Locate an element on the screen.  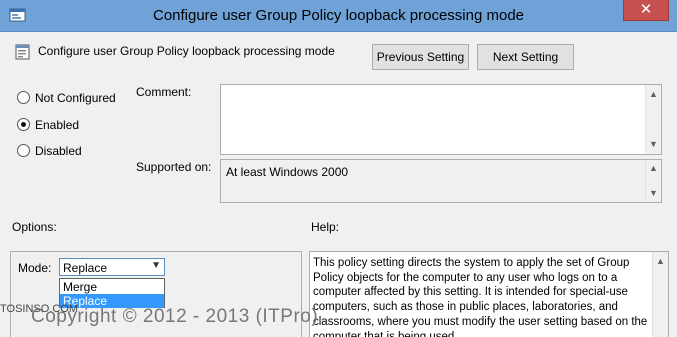
help-label: Help: is located at coordinates (325, 227).